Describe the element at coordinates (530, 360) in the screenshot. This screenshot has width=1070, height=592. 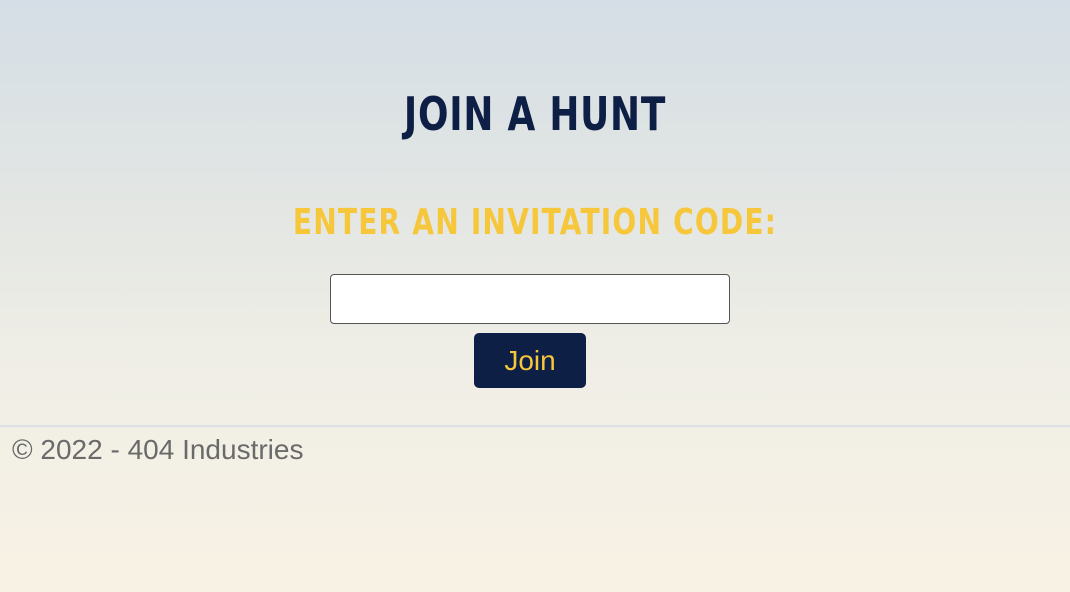
I see `join-button: Join` at that location.